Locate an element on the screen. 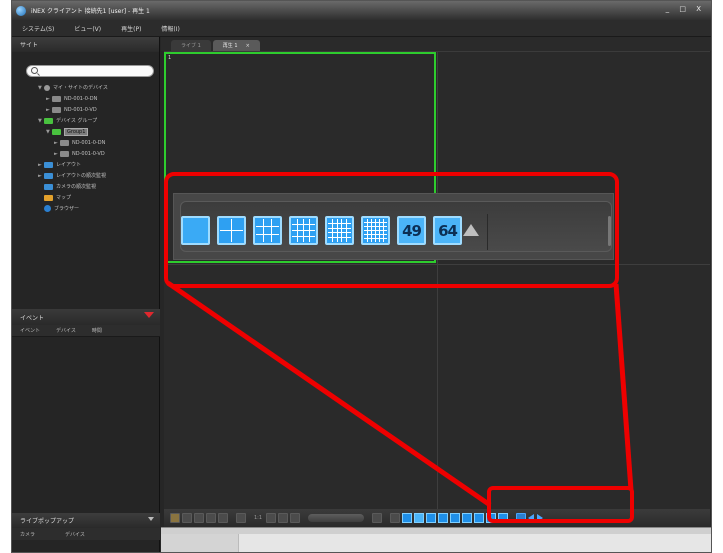 This screenshot has height=553, width=723. event-column-time: 時間 is located at coordinates (97, 330).